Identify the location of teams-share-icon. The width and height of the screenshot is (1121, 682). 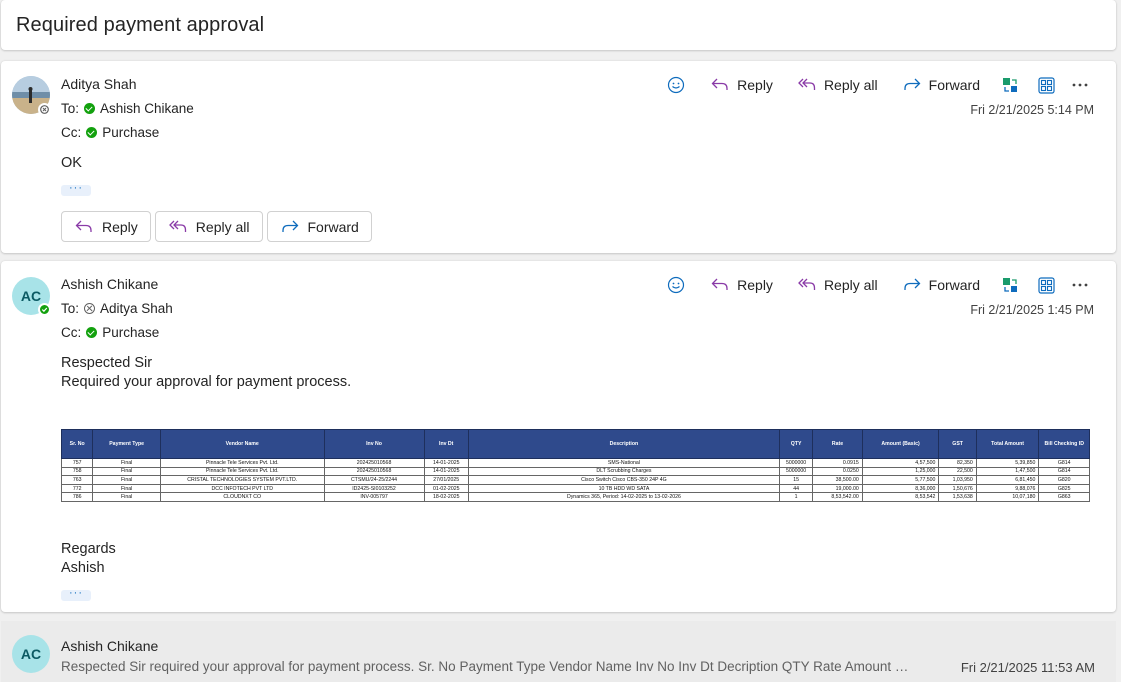
(1010, 285).